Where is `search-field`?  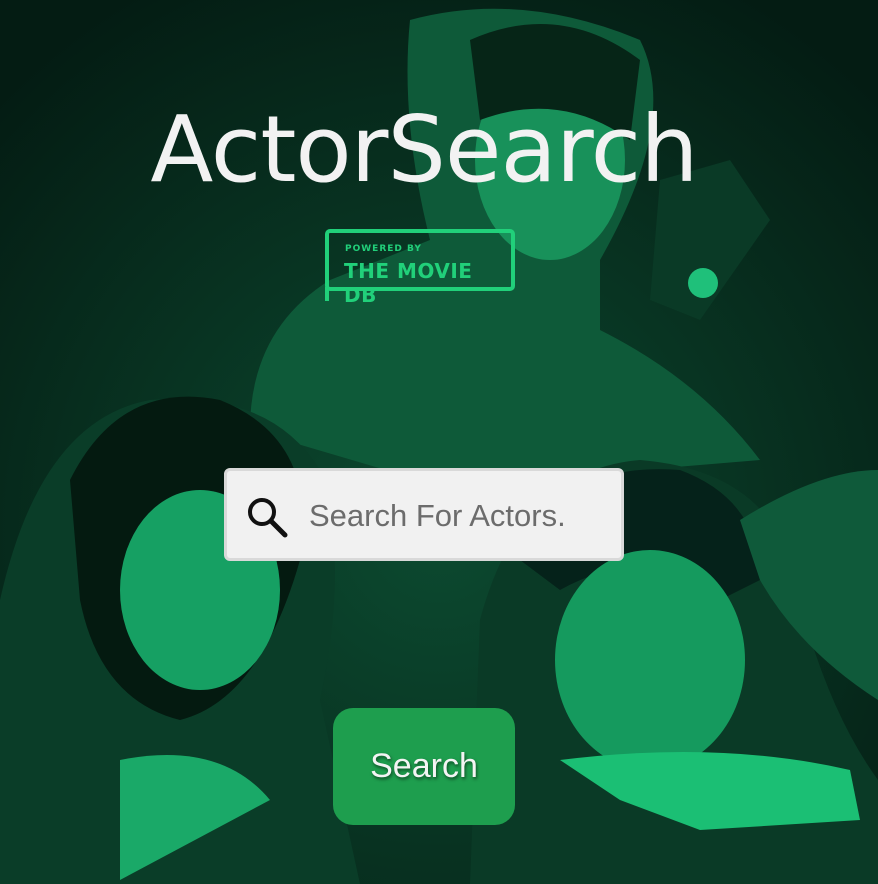
search-field is located at coordinates (424, 514).